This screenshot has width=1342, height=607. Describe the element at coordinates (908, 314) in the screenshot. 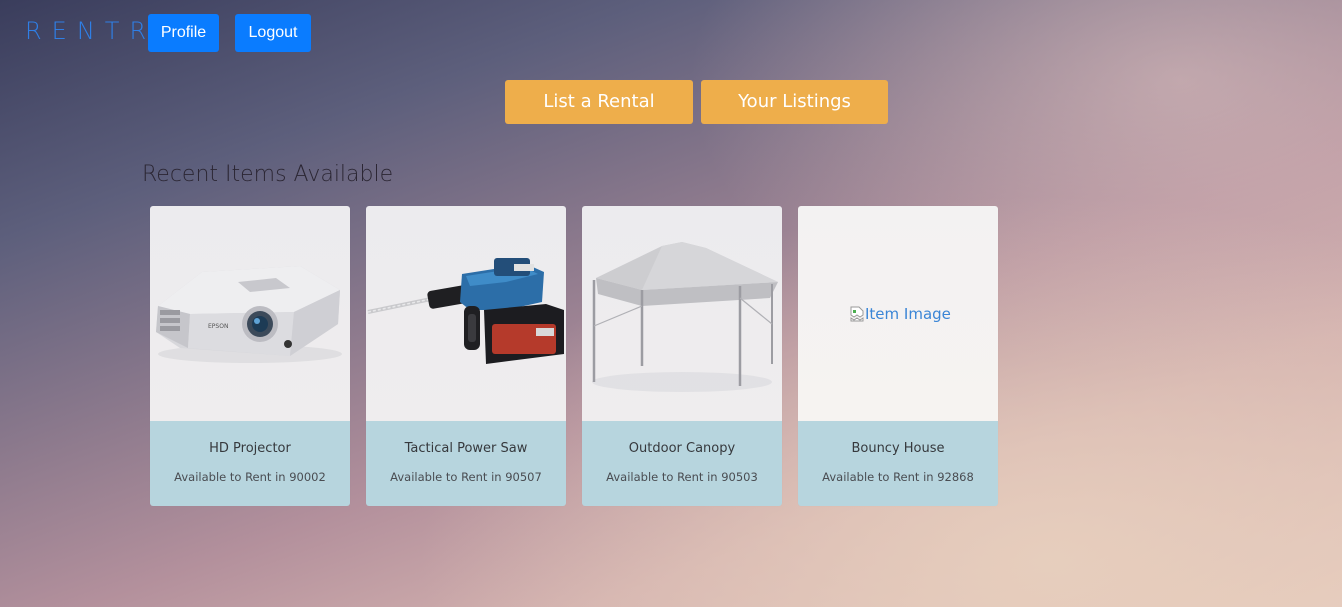

I see `broken-image-alt-text: Item Image` at that location.